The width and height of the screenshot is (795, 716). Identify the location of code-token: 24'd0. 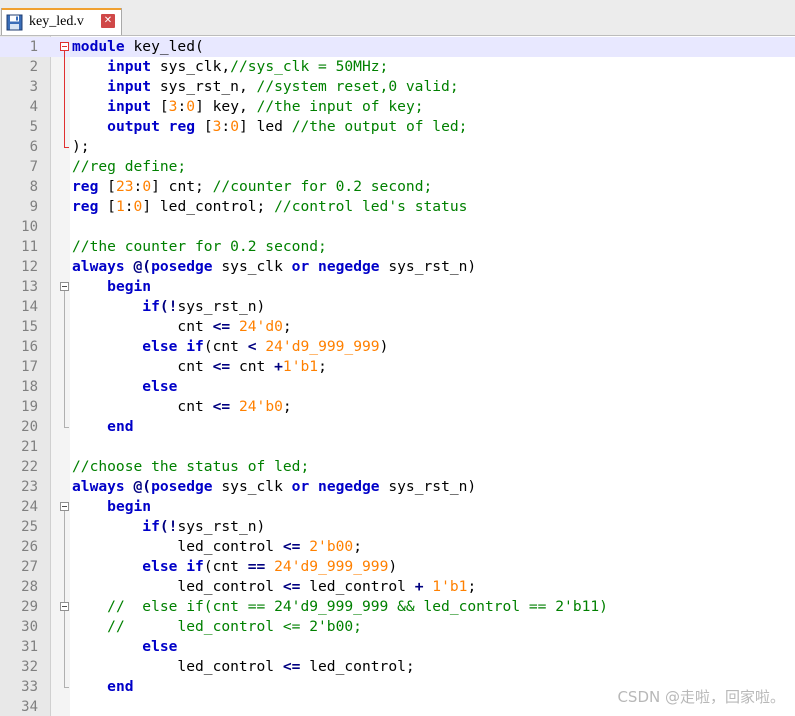
(260, 326).